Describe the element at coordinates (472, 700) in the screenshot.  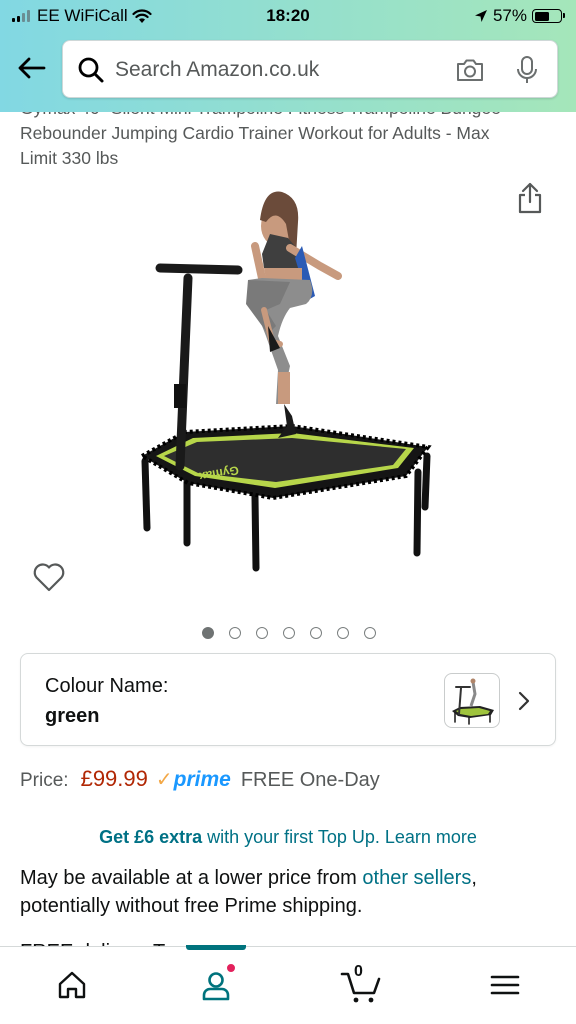
I see `colour-thumbnail` at that location.